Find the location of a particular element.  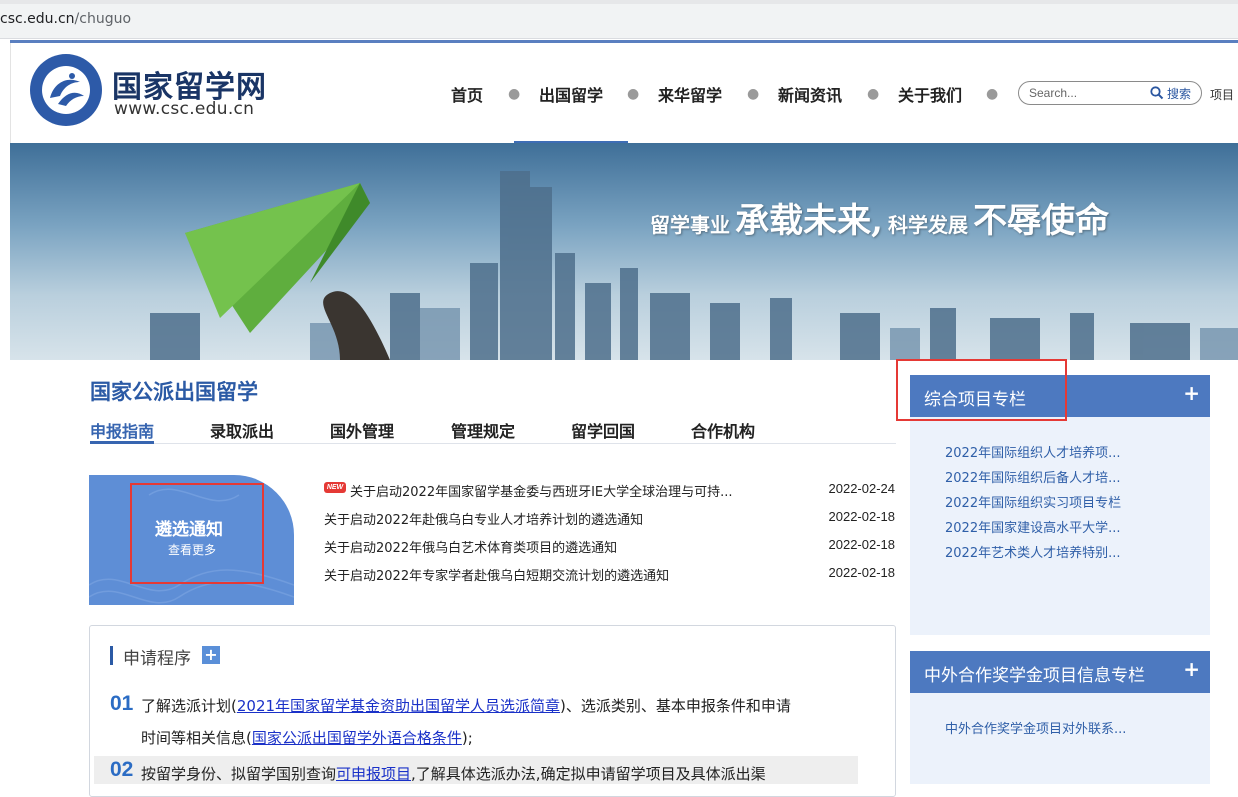

url-host: csc.edu.cn is located at coordinates (37, 19).